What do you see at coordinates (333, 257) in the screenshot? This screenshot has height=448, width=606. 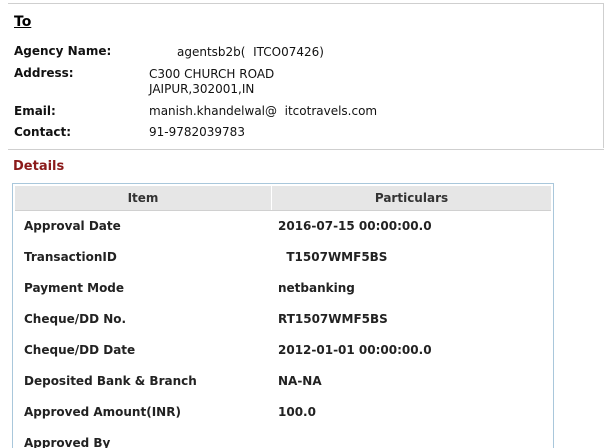 I see `row-particulars-value: T1507WMF5BS` at bounding box center [333, 257].